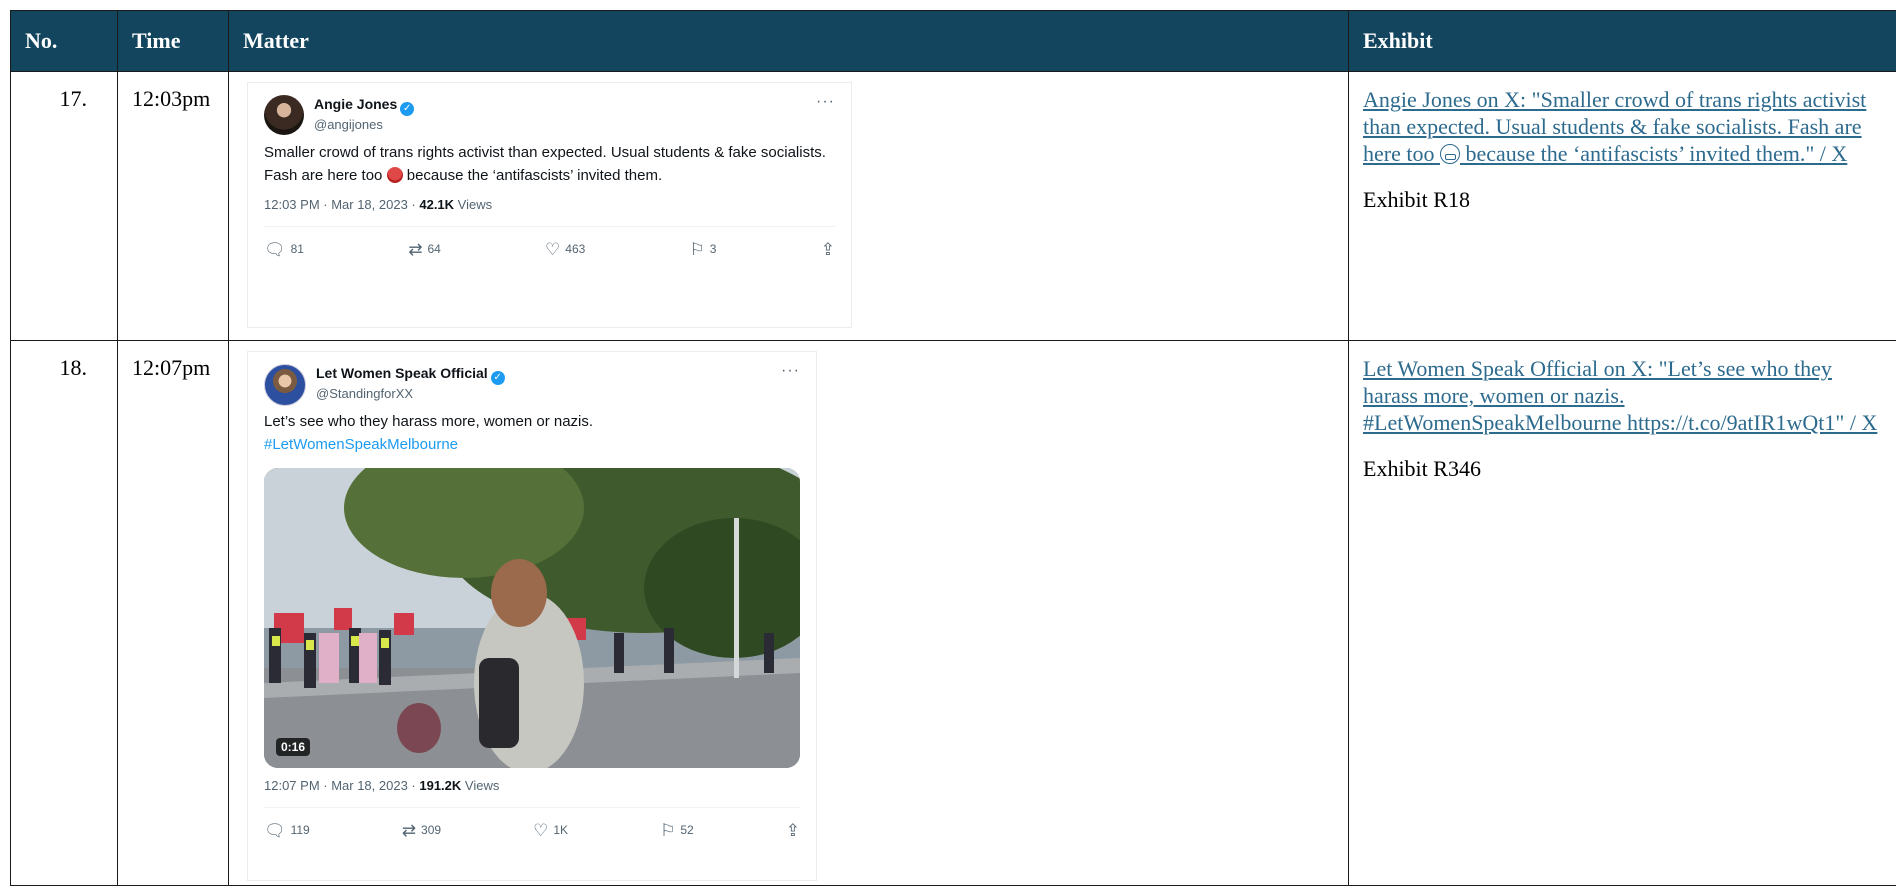  What do you see at coordinates (548, 394) in the screenshot?
I see `tweet-handle: @StandingforXX` at bounding box center [548, 394].